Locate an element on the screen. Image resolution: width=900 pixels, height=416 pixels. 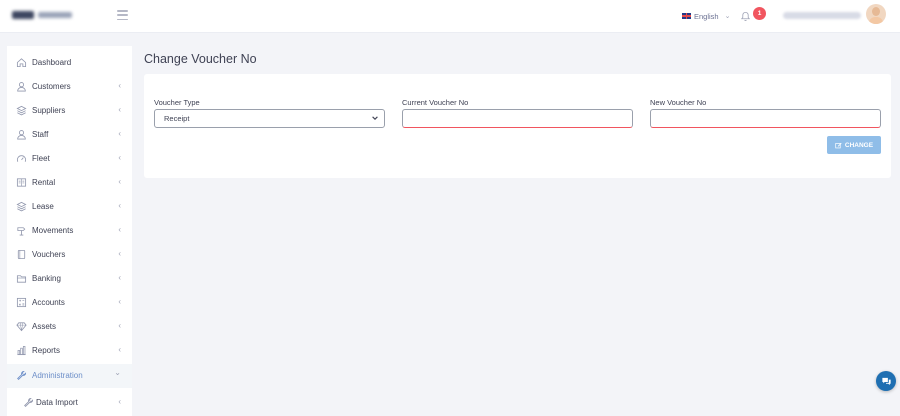
sidebar-item-label: Assets is located at coordinates (44, 326).